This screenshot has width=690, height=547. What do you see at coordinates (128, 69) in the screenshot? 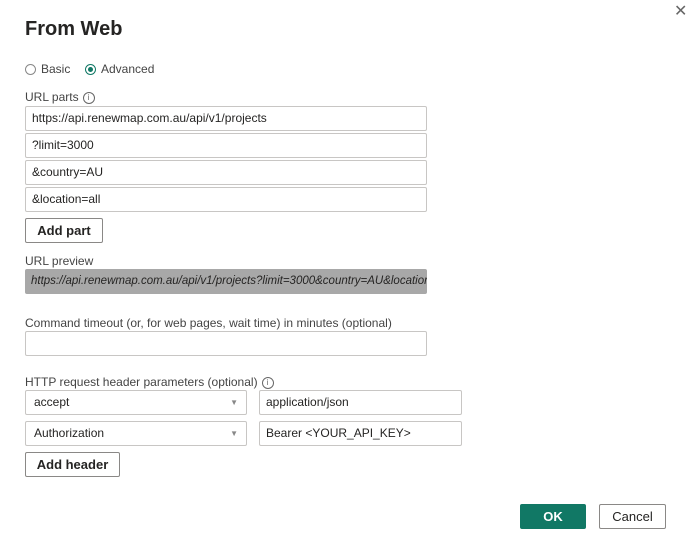
I see `radio-label: Advanced` at bounding box center [128, 69].